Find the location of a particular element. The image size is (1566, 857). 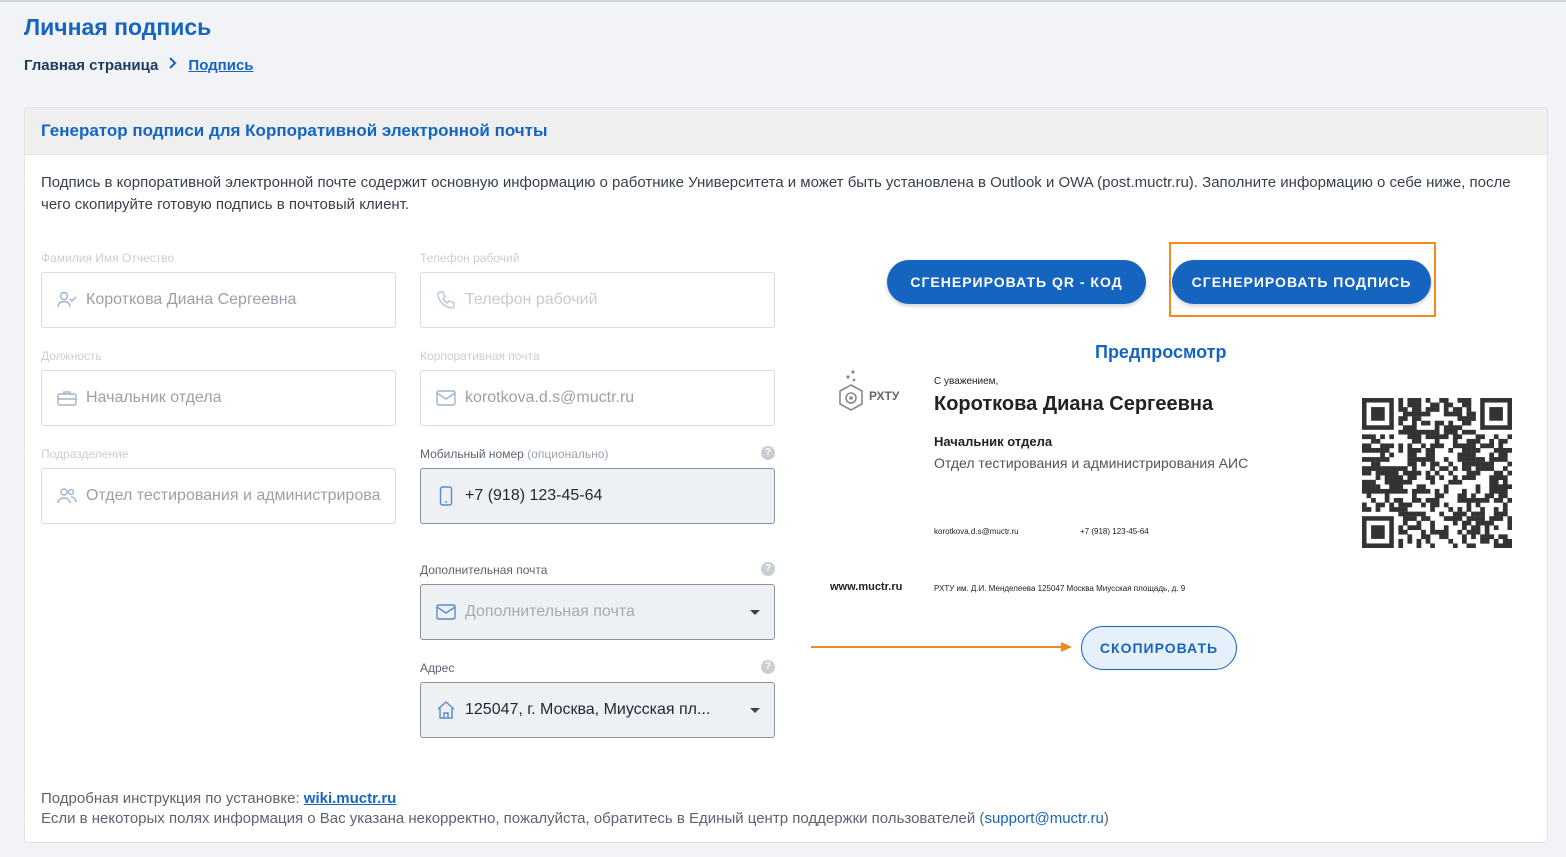

corp-email-label: Корпоративная почта is located at coordinates (480, 356).